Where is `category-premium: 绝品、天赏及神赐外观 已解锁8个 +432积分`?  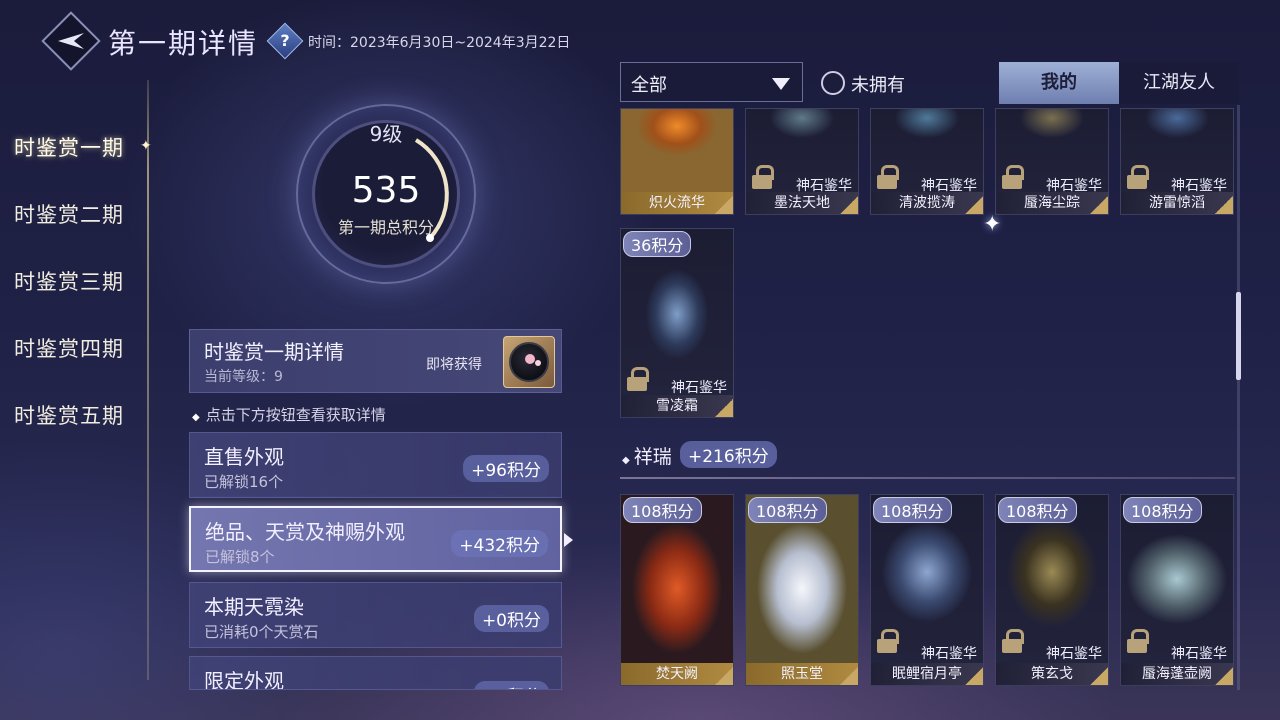
category-premium: 绝品、天赏及神赐外观 已解锁8个 +432积分 is located at coordinates (375, 539).